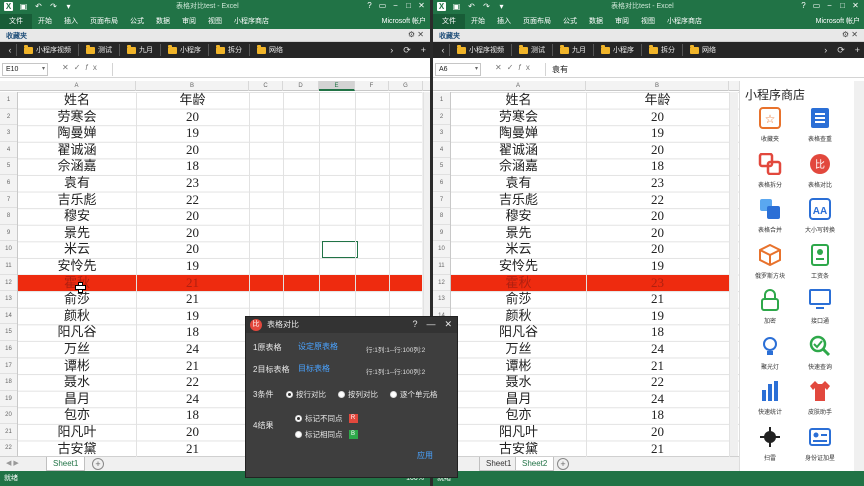  I want to click on green-badge-icon: B, so click(353, 434).